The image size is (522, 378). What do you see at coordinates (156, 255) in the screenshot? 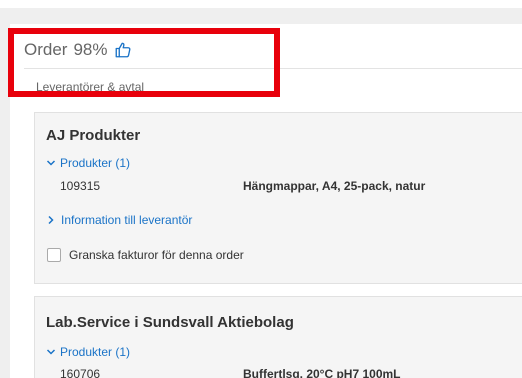
I see `review-invoices-label: Granska fakturor för denna order` at bounding box center [156, 255].